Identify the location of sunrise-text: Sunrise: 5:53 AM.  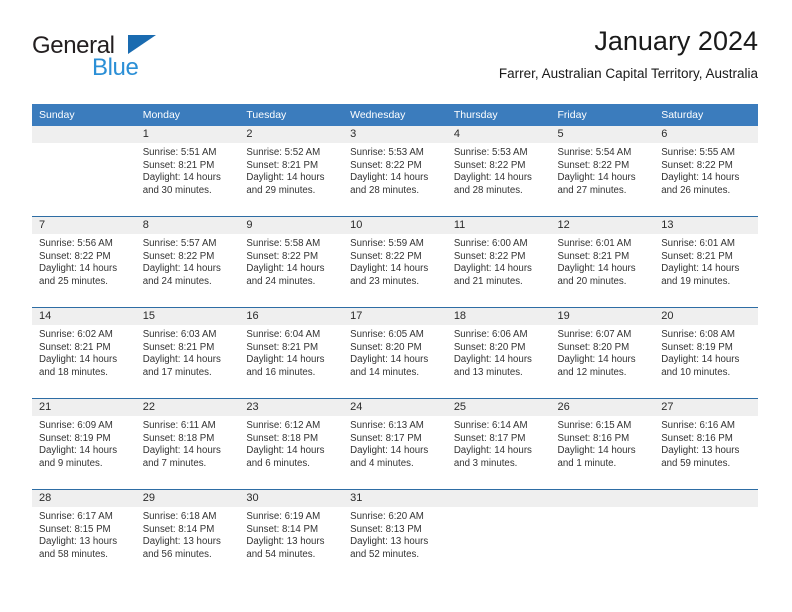
(387, 152).